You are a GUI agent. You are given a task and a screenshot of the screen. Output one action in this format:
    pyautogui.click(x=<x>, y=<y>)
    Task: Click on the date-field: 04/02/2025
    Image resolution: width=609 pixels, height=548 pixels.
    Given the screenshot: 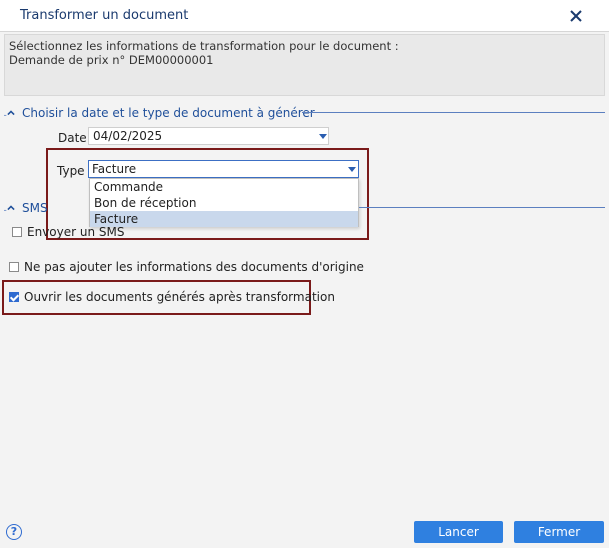 What is the action you would take?
    pyautogui.click(x=208, y=136)
    